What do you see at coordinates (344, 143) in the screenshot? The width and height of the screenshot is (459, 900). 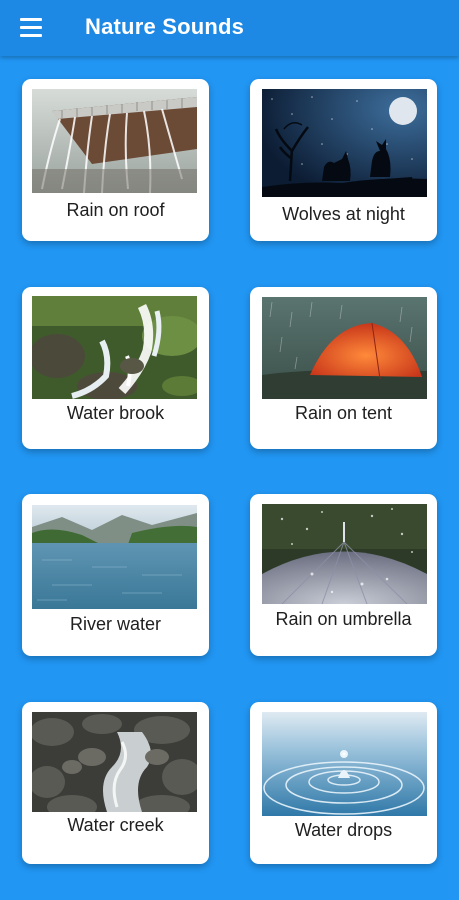 I see `wolves-at-night-image` at bounding box center [344, 143].